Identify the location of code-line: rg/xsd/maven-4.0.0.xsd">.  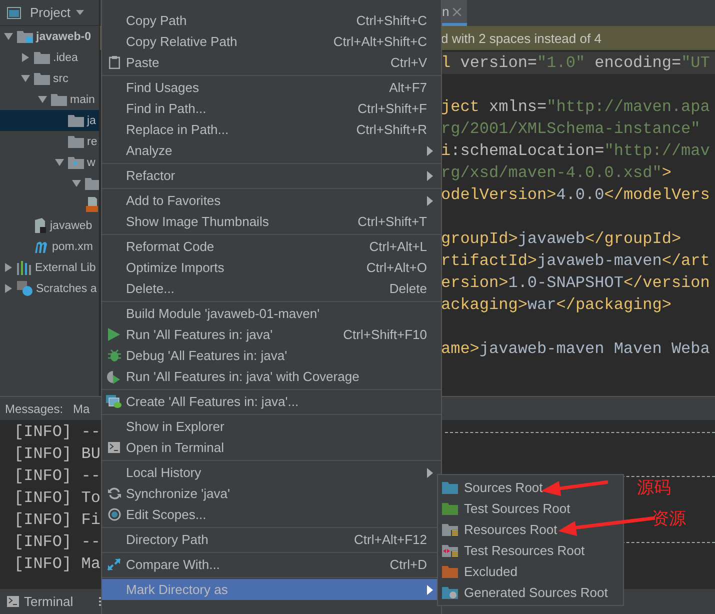
(556, 173).